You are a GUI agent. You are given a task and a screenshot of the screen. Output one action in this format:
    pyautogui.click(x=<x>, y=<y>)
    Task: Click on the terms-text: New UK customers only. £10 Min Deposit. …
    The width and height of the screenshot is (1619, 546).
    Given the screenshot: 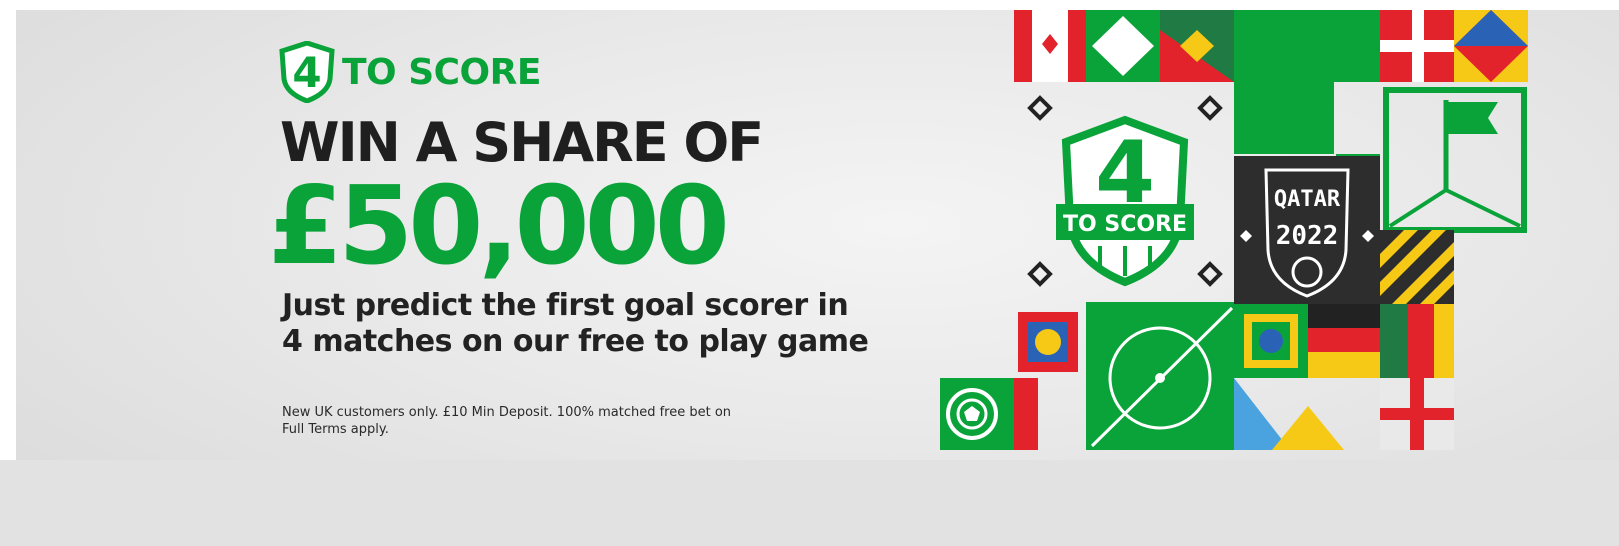 What is the action you would take?
    pyautogui.click(x=506, y=421)
    